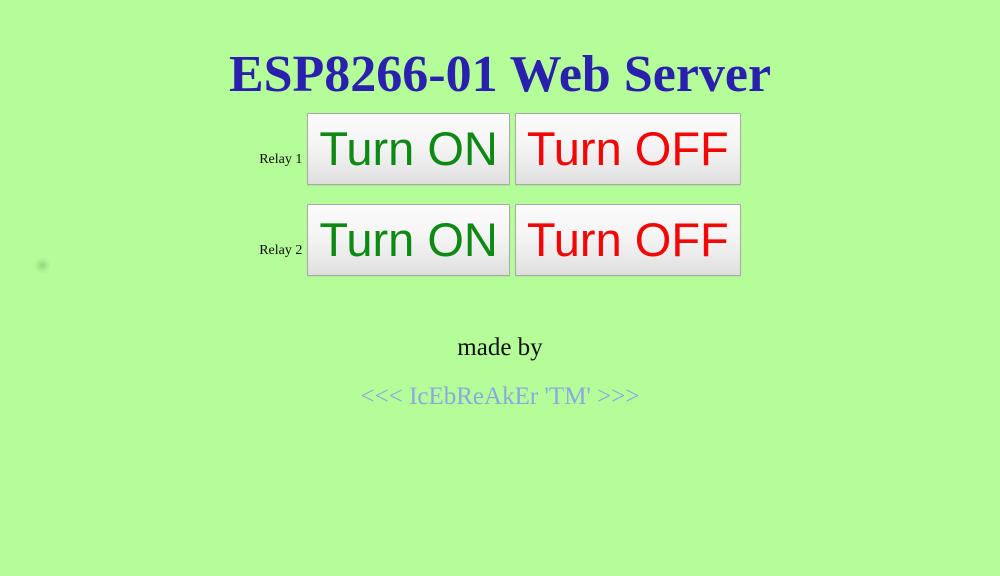 This screenshot has height=576, width=1000. Describe the element at coordinates (627, 149) in the screenshot. I see `relay-1-turn-off-button: Turn OFF` at that location.